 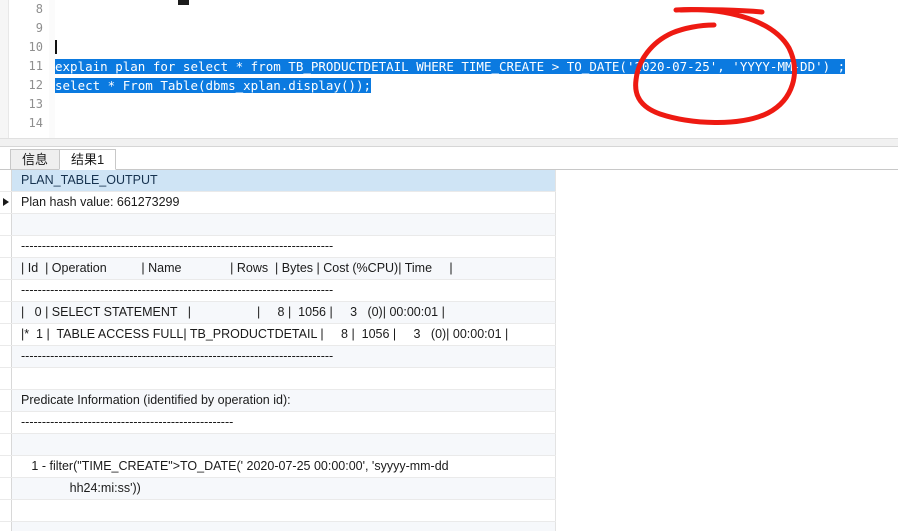 What do you see at coordinates (4, 69) in the screenshot?
I see `editor-left-margin-strip` at bounding box center [4, 69].